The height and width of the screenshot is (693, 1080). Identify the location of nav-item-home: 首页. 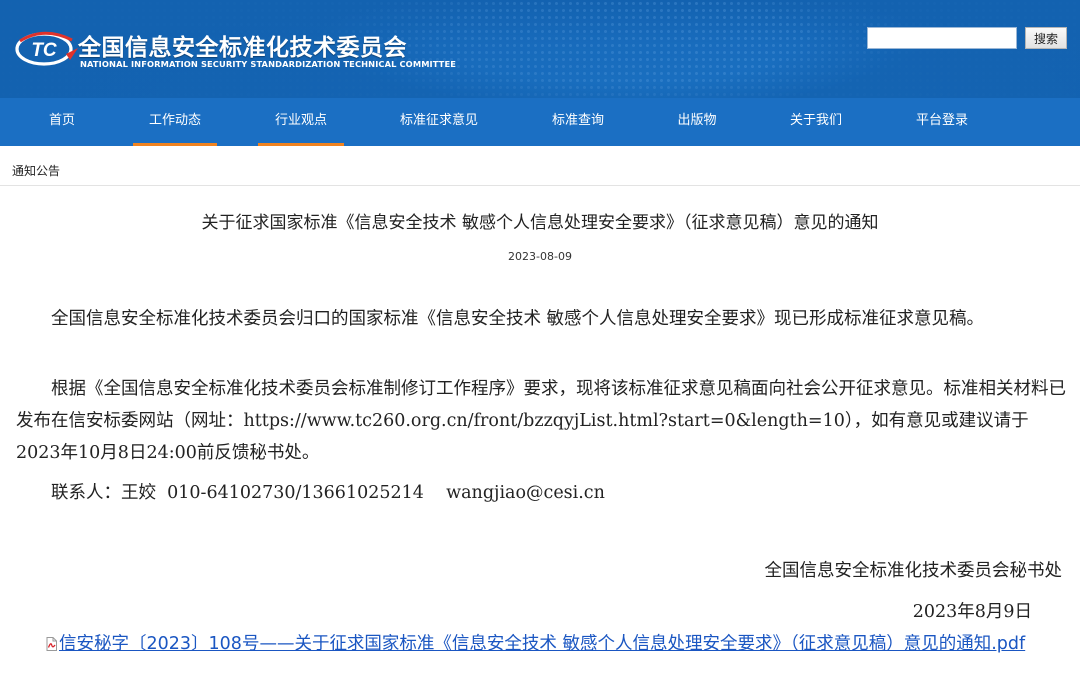
(62, 122).